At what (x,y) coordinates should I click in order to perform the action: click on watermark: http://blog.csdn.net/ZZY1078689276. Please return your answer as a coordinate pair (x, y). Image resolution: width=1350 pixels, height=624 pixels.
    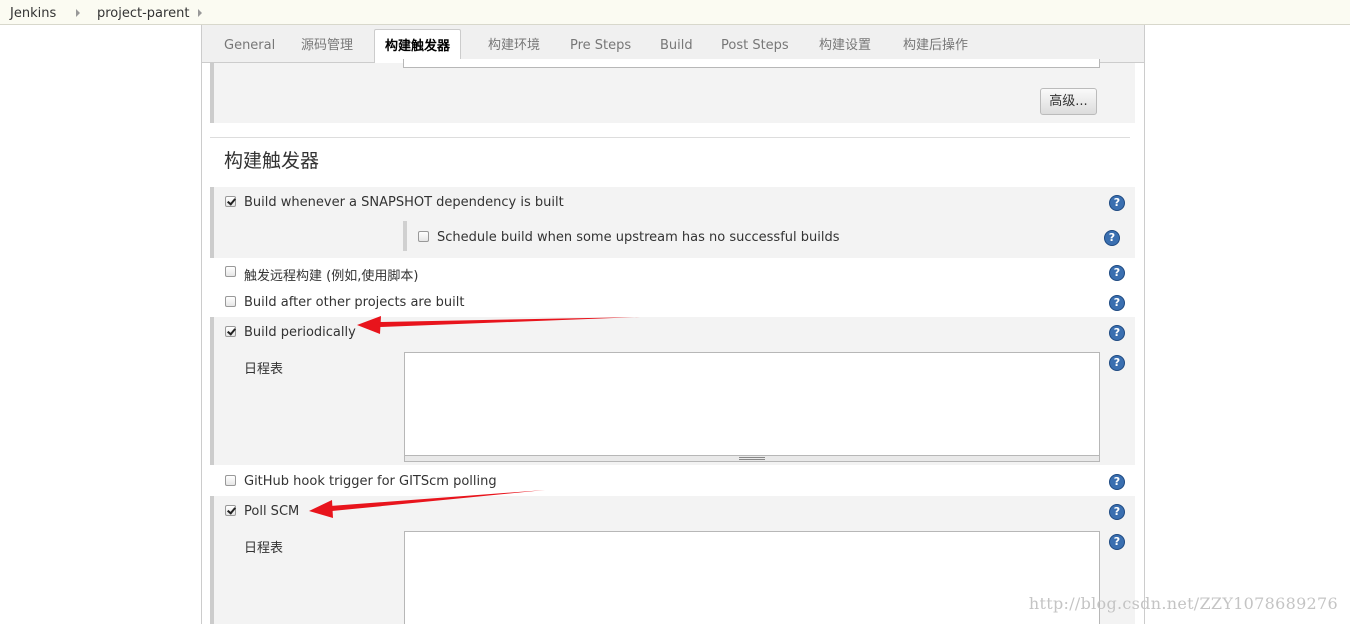
    Looking at the image, I should click on (1183, 603).